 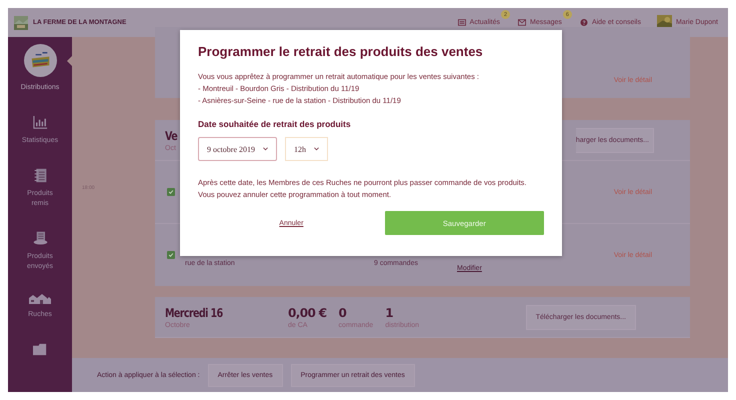 I want to click on newspaper-icon, so click(x=462, y=22).